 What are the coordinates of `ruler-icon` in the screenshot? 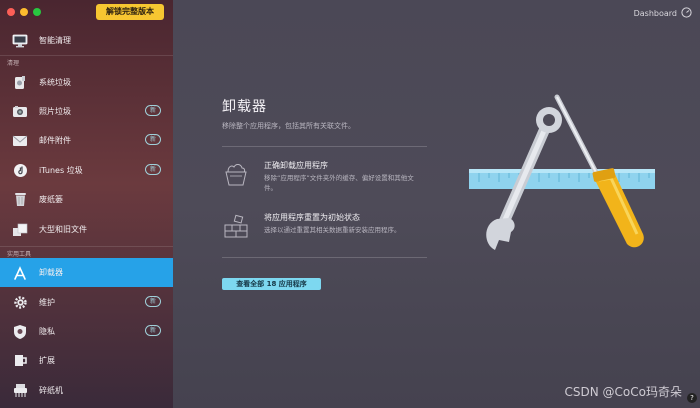 It's located at (562, 179).